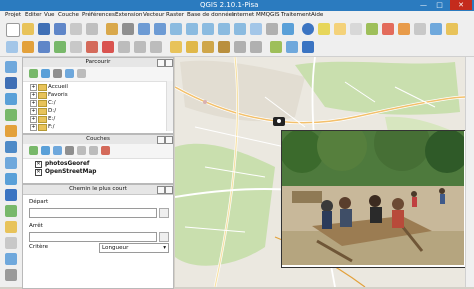 This screenshot has width=474, height=289. Describe the element at coordinates (11, 179) in the screenshot. I see `add-wcs-icon` at that location.